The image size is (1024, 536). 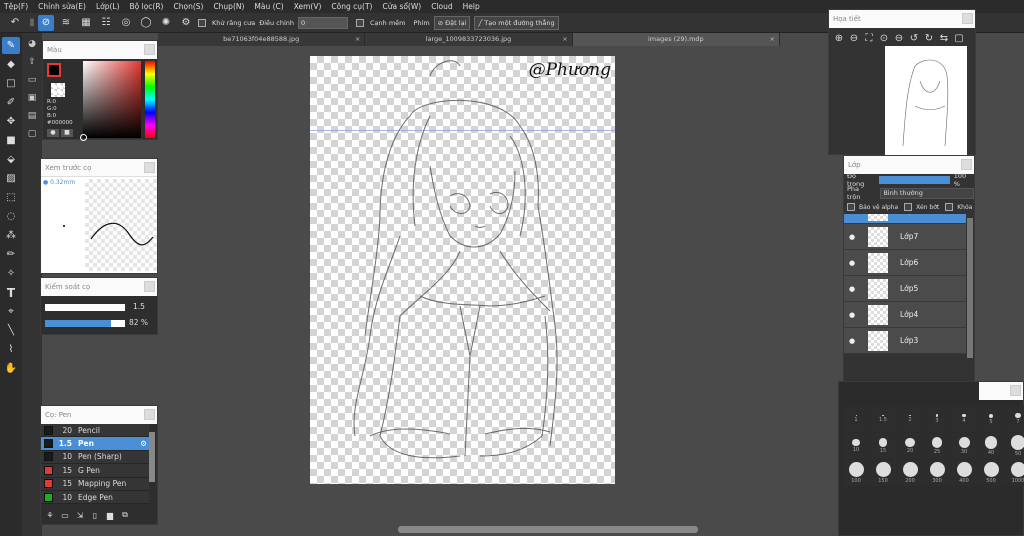 What do you see at coordinates (884, 38) in the screenshot?
I see `zoom-reset-icon: ⊙` at bounding box center [884, 38].